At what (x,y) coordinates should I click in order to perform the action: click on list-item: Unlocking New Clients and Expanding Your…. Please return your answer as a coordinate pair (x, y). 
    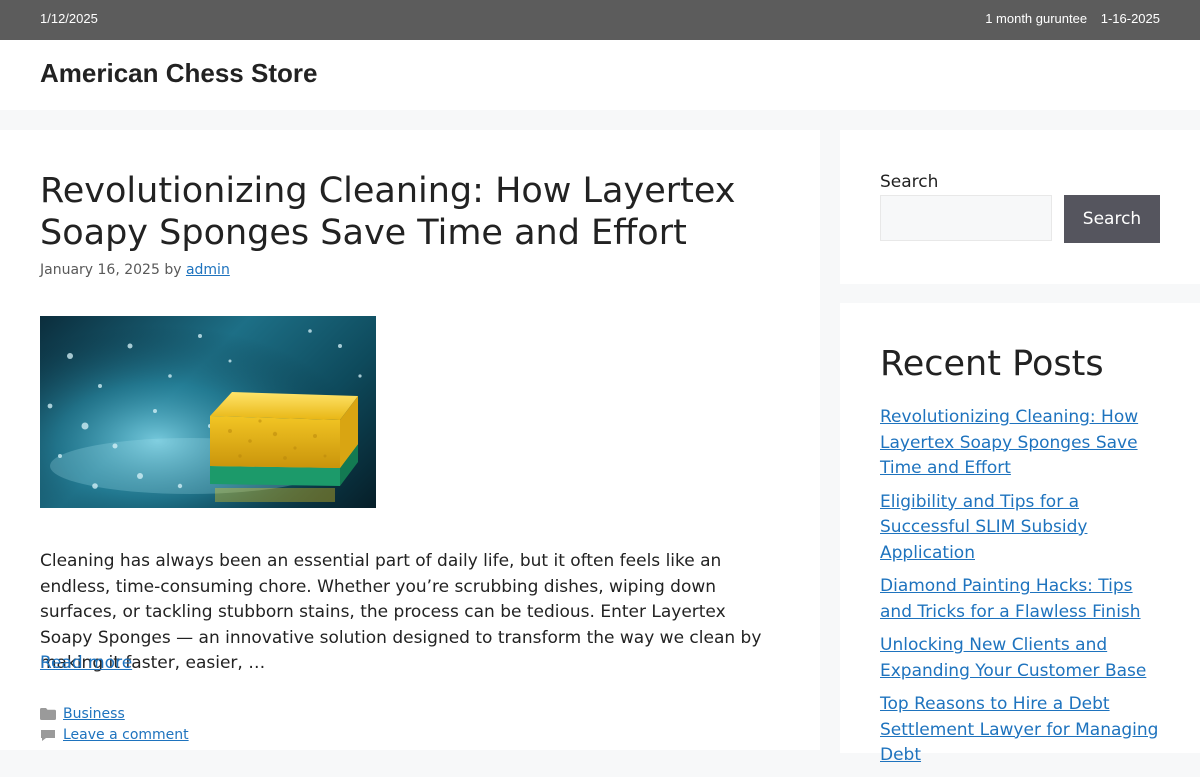
    Looking at the image, I should click on (1022, 658).